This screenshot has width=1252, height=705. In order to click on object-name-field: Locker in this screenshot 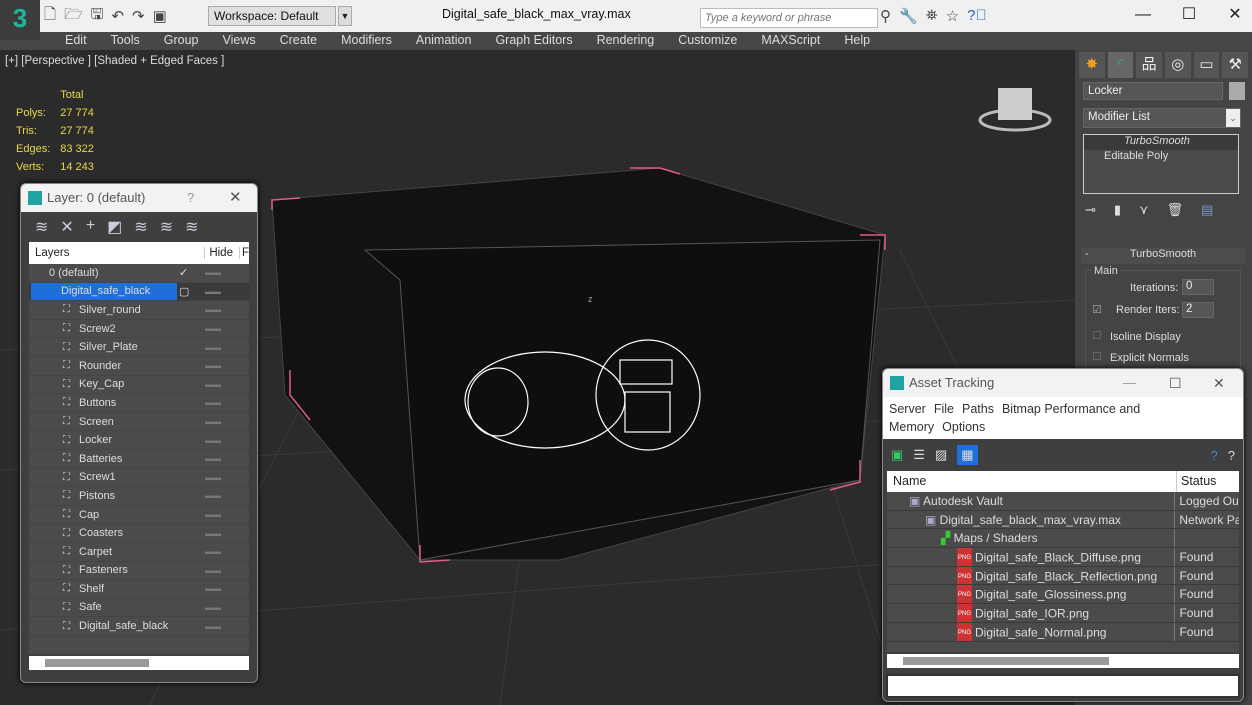, I will do `click(1153, 91)`.